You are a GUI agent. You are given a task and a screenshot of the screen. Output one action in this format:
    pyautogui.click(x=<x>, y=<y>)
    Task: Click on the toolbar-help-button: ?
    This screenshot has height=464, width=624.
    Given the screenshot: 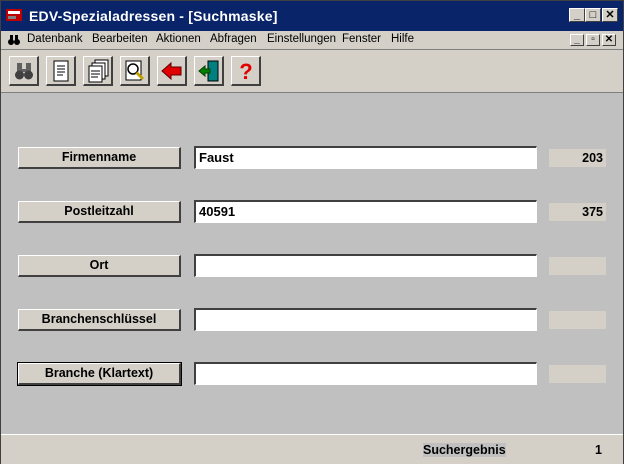 What is the action you would take?
    pyautogui.click(x=246, y=71)
    